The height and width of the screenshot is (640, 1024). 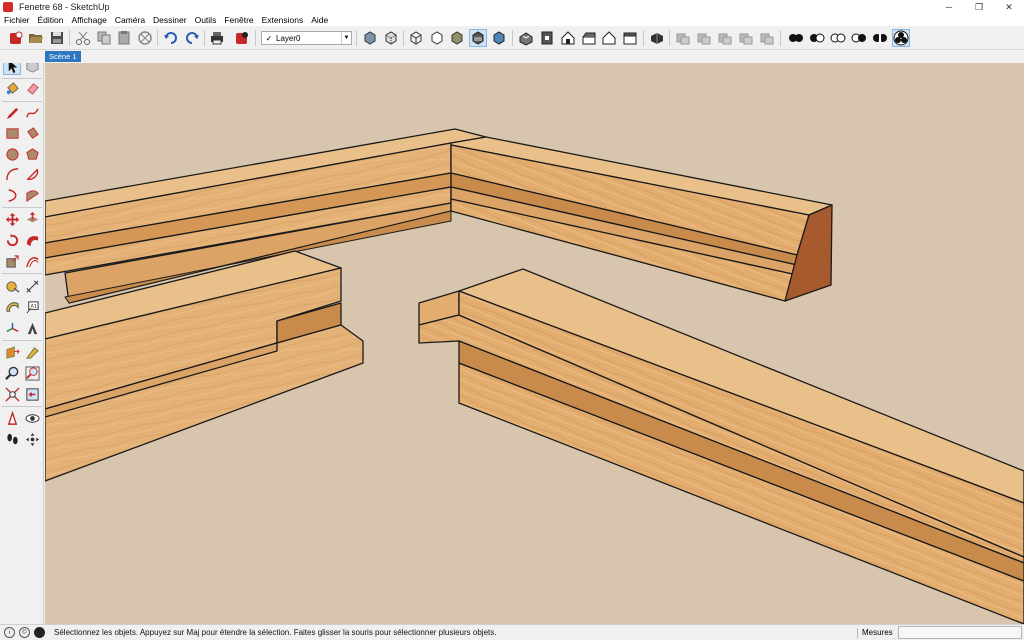 I want to click on paint-icon, so click(x=32, y=352).